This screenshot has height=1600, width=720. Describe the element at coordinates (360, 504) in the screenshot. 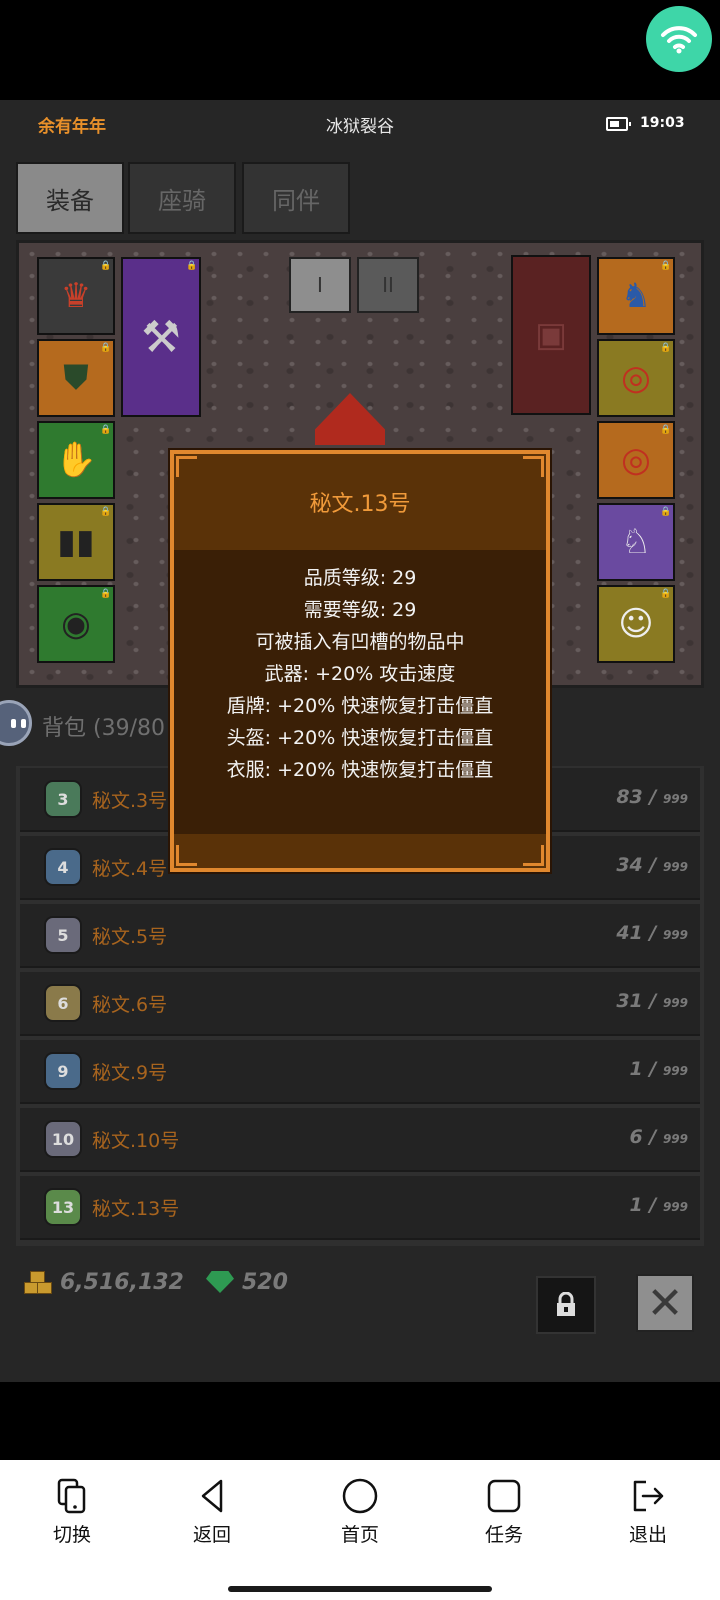

I see `tooltip-title: 秘文.13号` at that location.